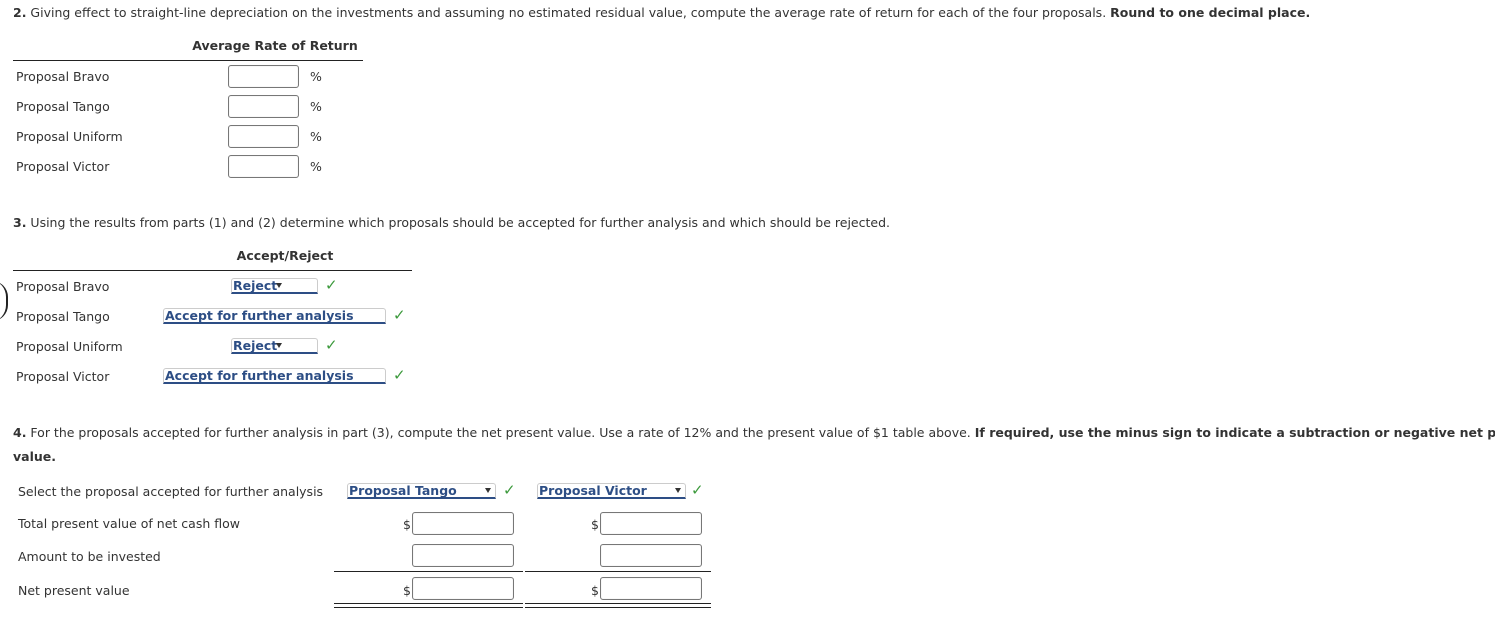  What do you see at coordinates (275, 45) in the screenshot?
I see `q2-column-header: Average Rate of Return` at bounding box center [275, 45].